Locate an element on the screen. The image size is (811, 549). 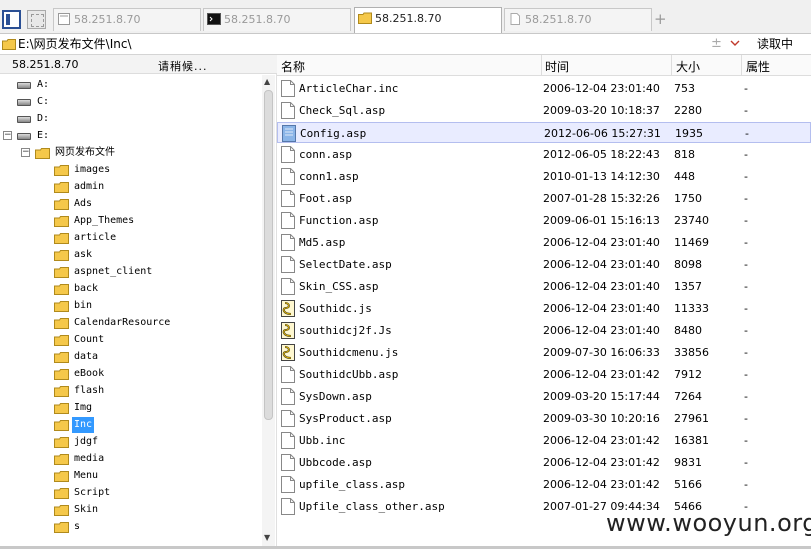
script-file-icon is located at coordinates (288, 330).